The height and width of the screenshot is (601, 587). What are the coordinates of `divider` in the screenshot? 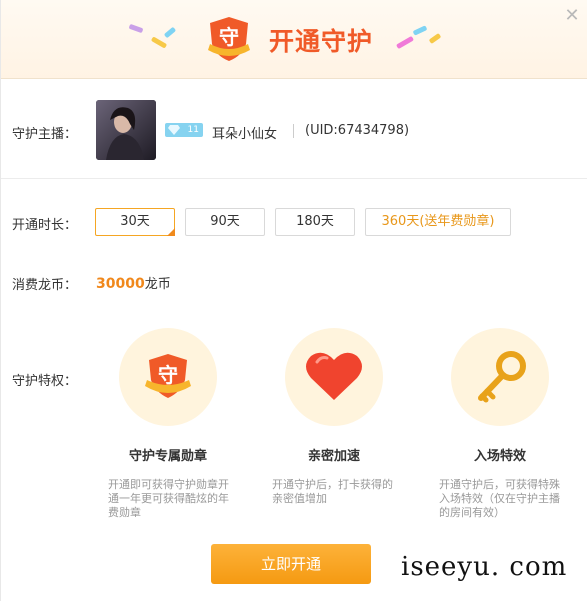 It's located at (293, 131).